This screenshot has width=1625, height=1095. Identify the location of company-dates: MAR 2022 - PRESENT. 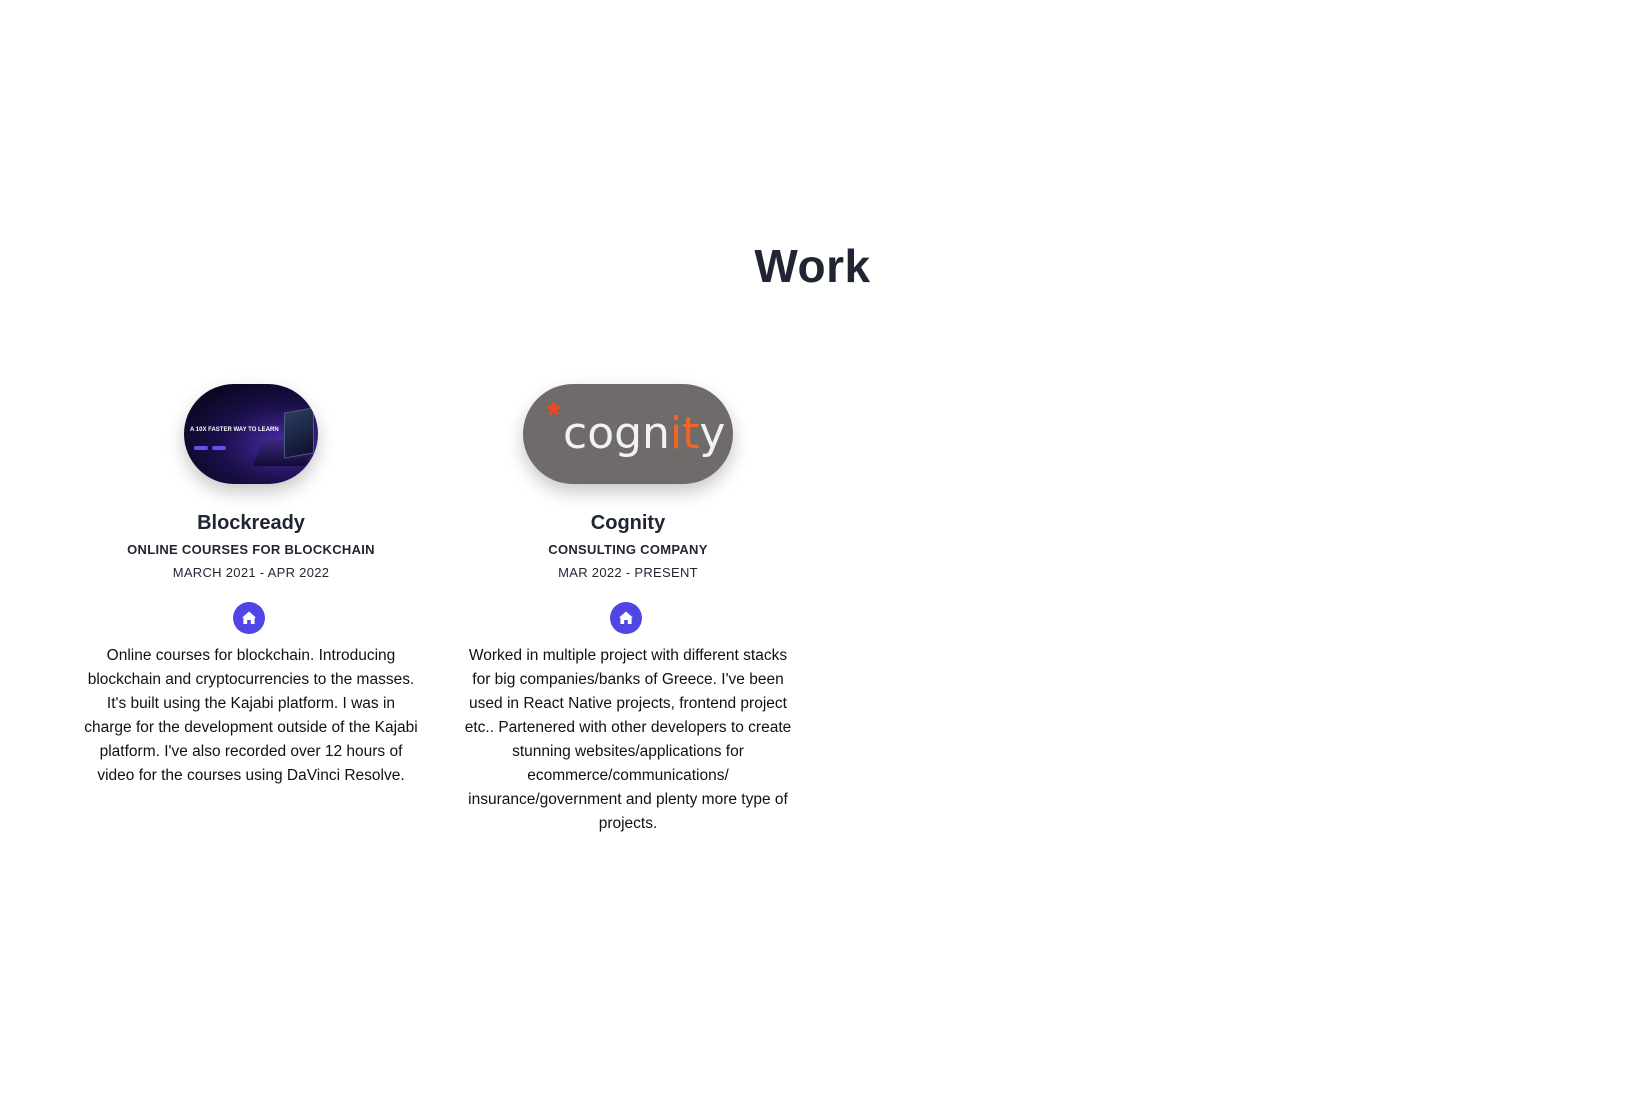
(628, 572).